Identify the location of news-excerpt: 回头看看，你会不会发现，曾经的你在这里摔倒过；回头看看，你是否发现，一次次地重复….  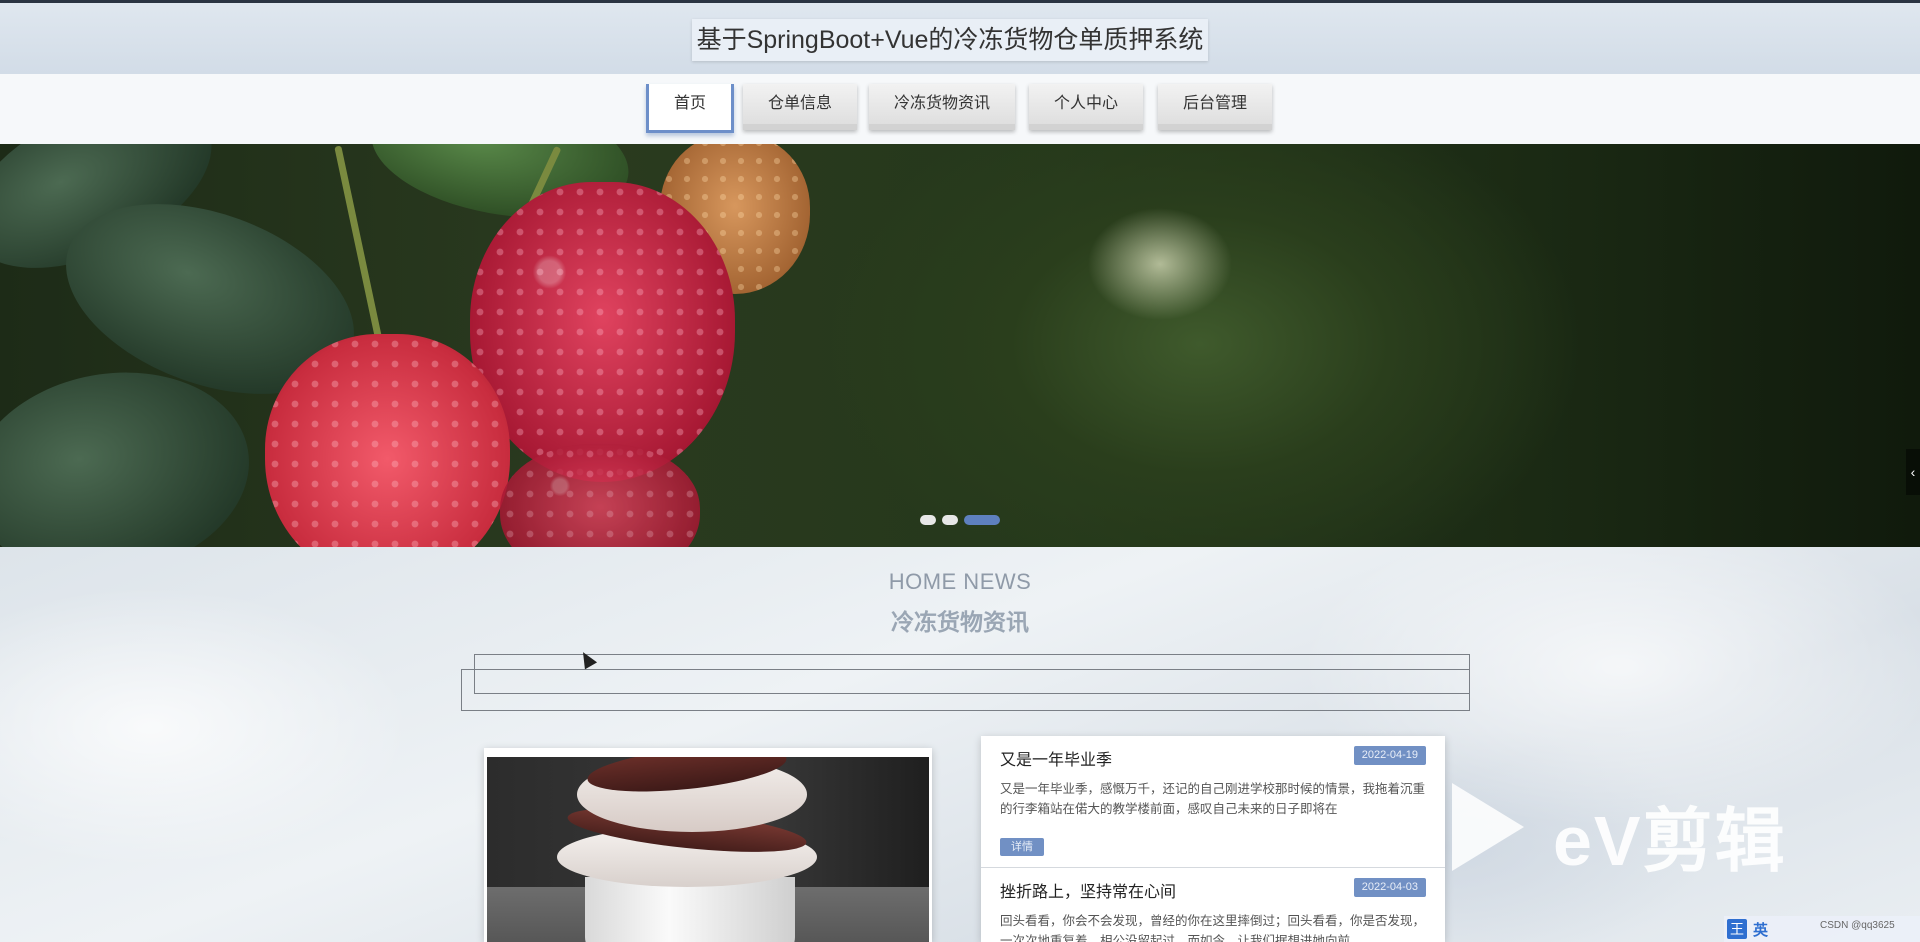
(1213, 928).